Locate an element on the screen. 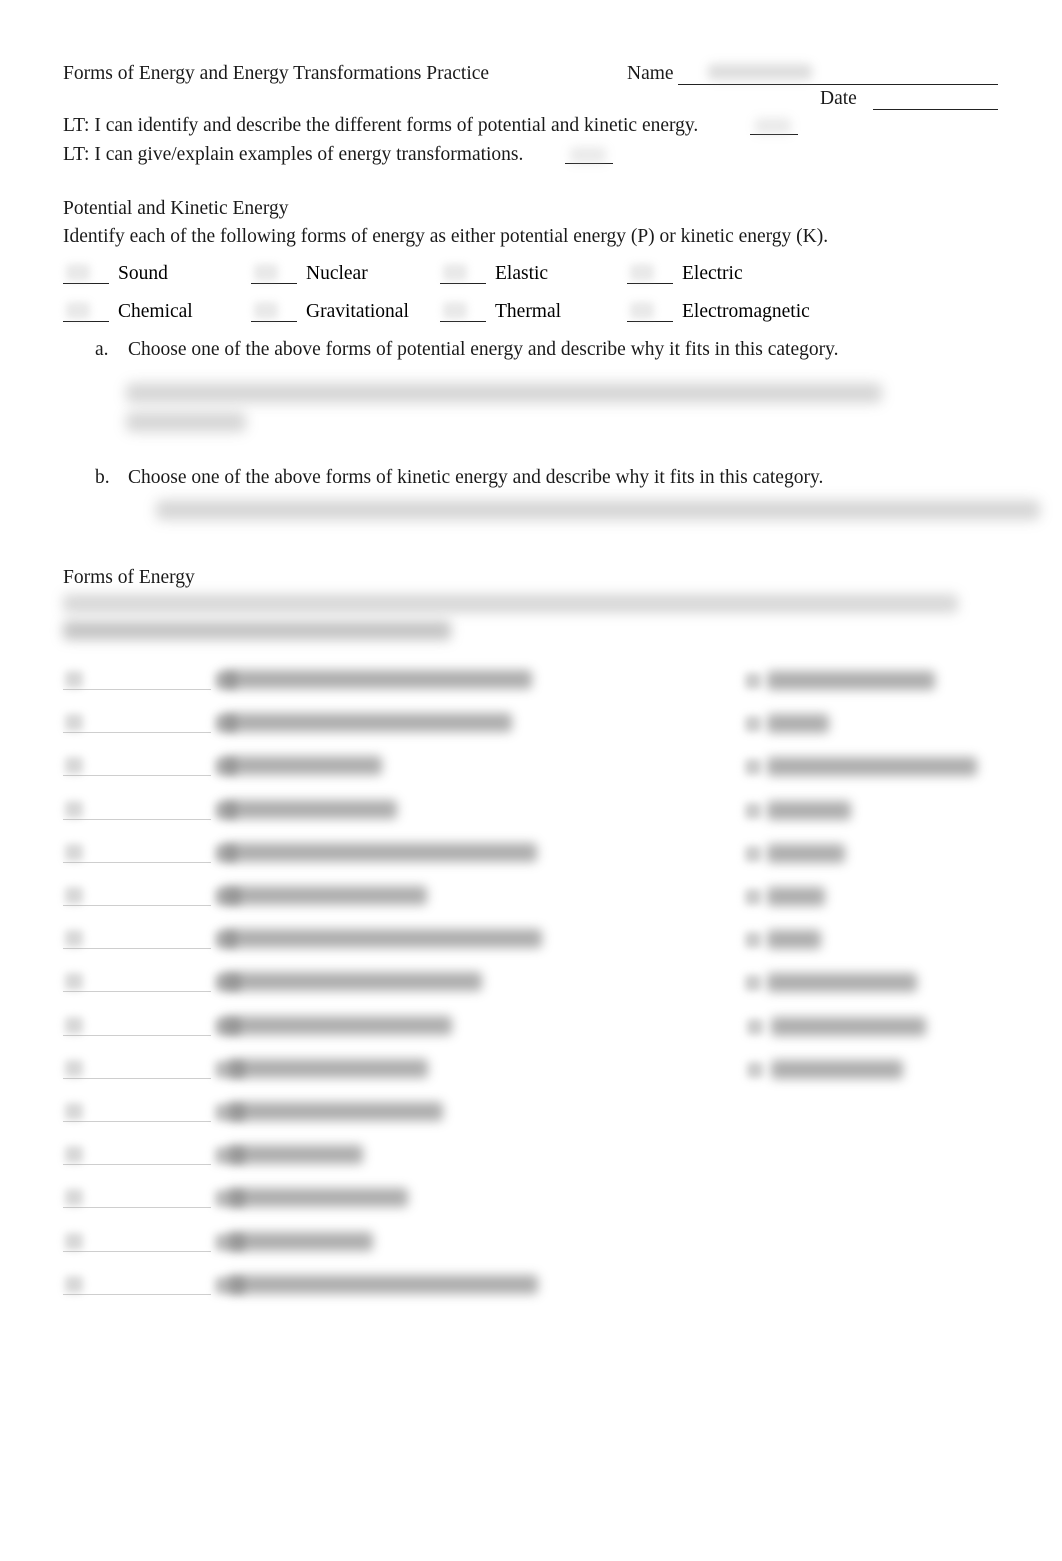 Image resolution: width=1062 pixels, height=1561 pixels. name-input-line is located at coordinates (838, 84).